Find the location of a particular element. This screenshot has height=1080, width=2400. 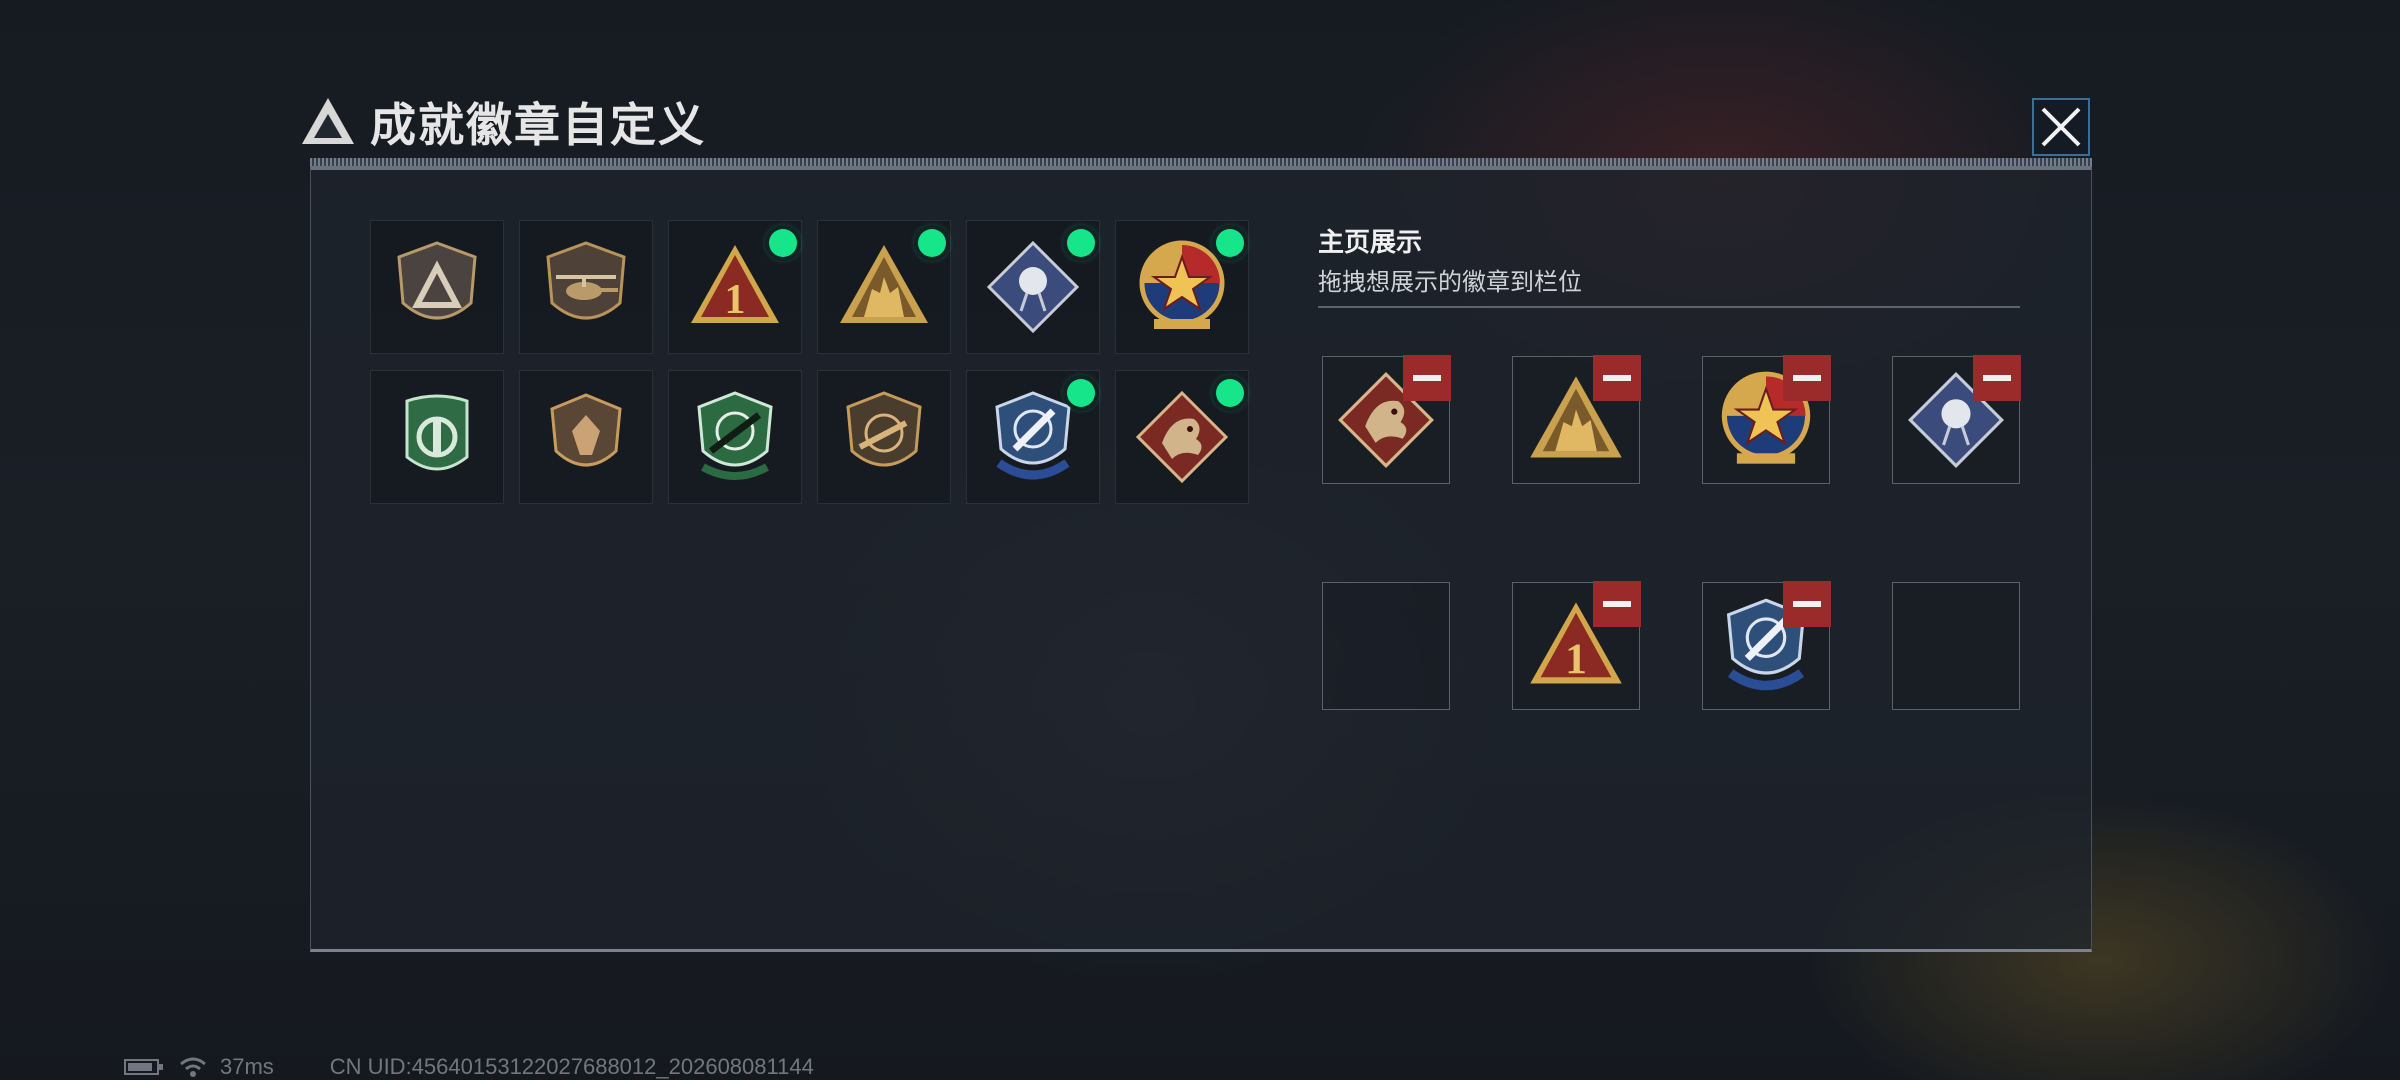

close-icon is located at coordinates (2061, 127).